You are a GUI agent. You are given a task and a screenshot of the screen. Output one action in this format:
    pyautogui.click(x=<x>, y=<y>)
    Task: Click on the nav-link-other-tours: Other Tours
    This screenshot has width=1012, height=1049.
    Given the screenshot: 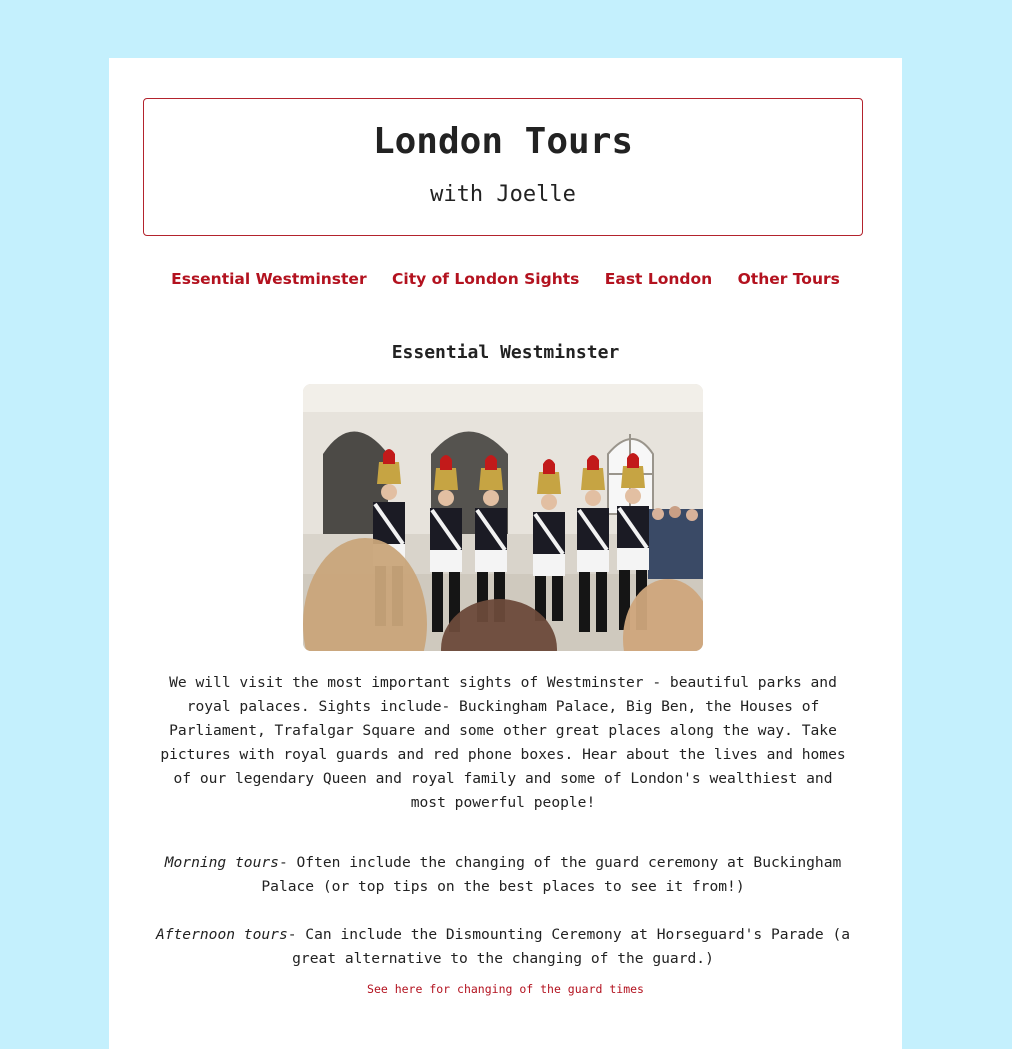 What is the action you would take?
    pyautogui.click(x=789, y=279)
    